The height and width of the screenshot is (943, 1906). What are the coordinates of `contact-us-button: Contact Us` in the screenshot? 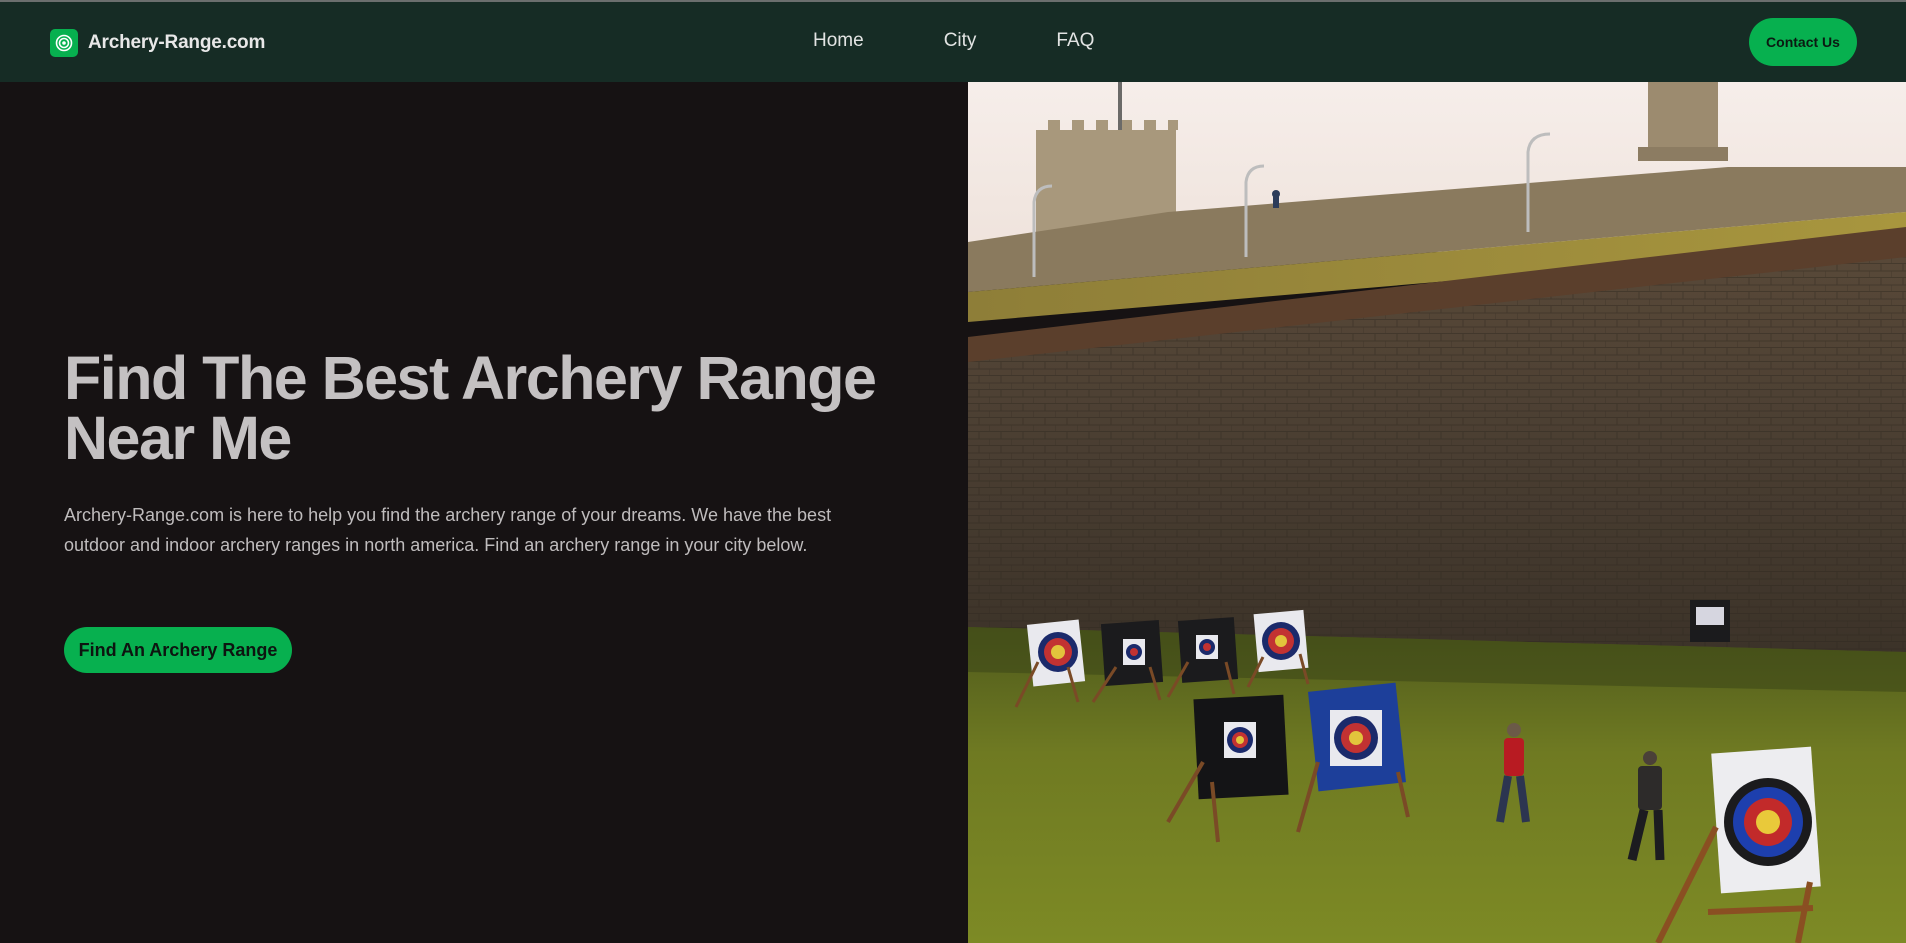 It's located at (1803, 42).